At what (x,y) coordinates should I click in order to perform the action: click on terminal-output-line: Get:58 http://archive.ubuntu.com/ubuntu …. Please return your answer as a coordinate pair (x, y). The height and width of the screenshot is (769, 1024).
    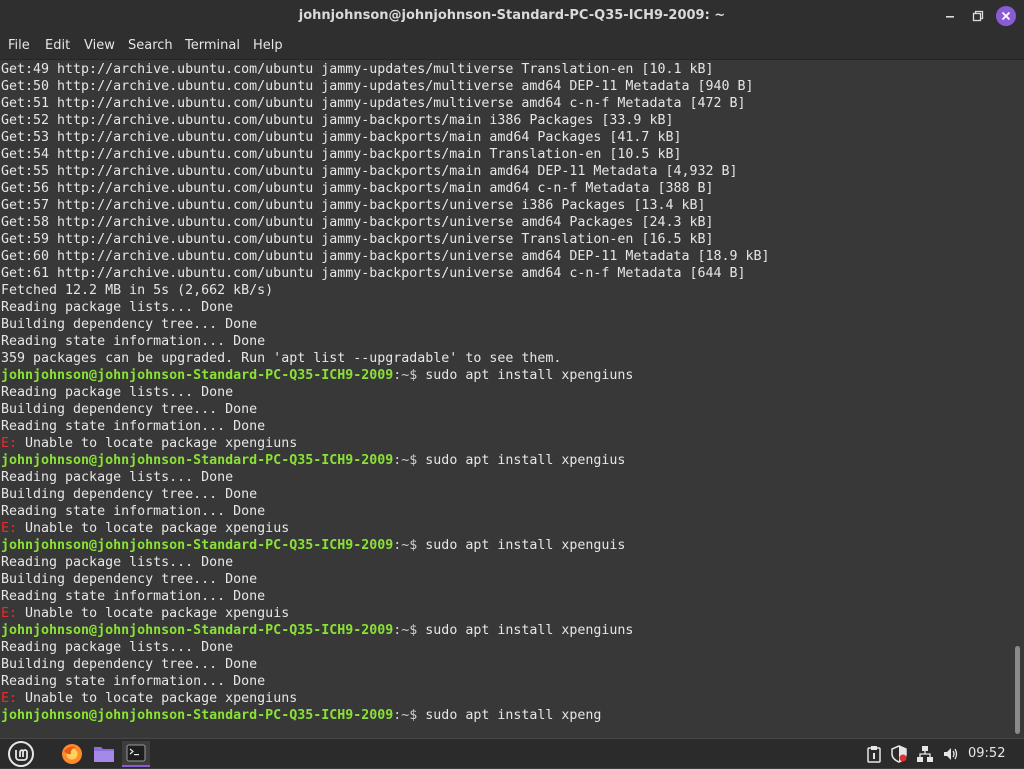
    Looking at the image, I should click on (357, 222).